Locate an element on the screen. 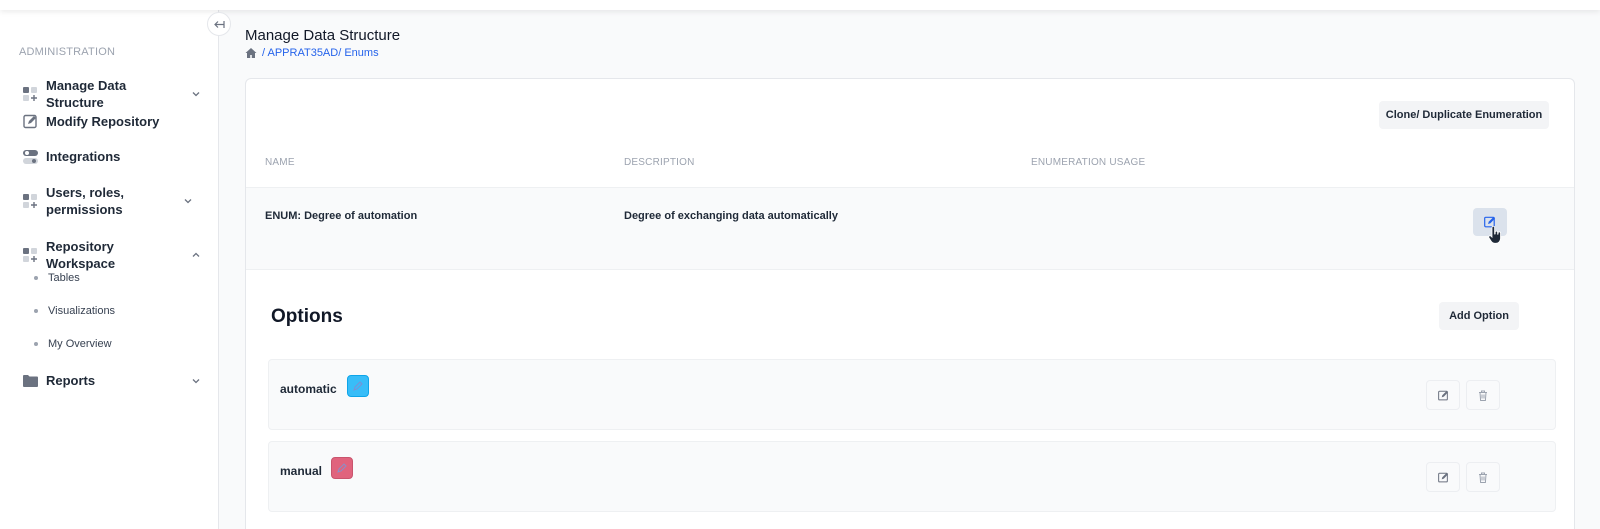 The height and width of the screenshot is (529, 1600). sidebar-item-modify-repository: Modify Repository is located at coordinates (112, 121).